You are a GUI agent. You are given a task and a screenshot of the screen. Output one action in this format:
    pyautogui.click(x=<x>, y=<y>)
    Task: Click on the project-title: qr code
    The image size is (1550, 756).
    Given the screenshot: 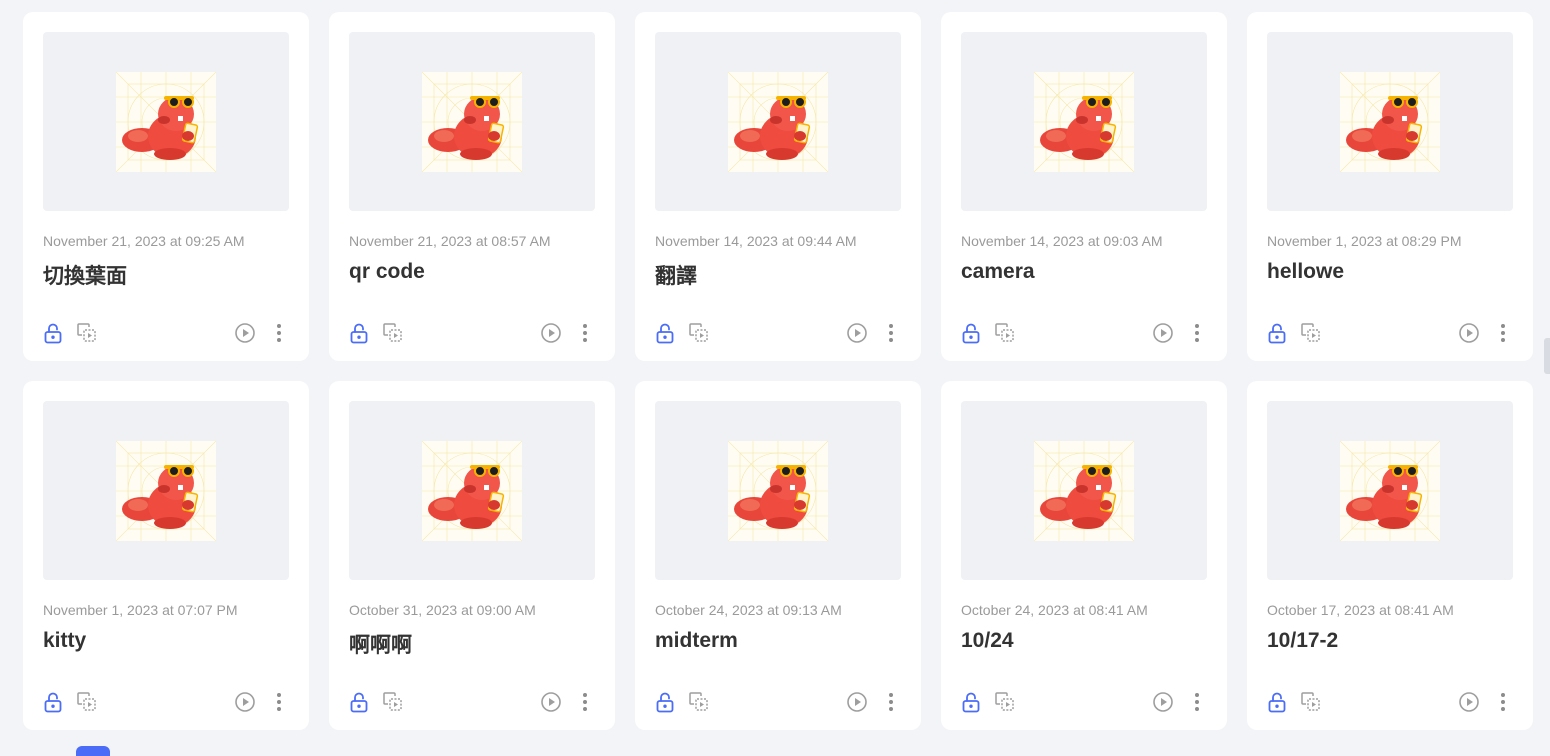 What is the action you would take?
    pyautogui.click(x=387, y=272)
    